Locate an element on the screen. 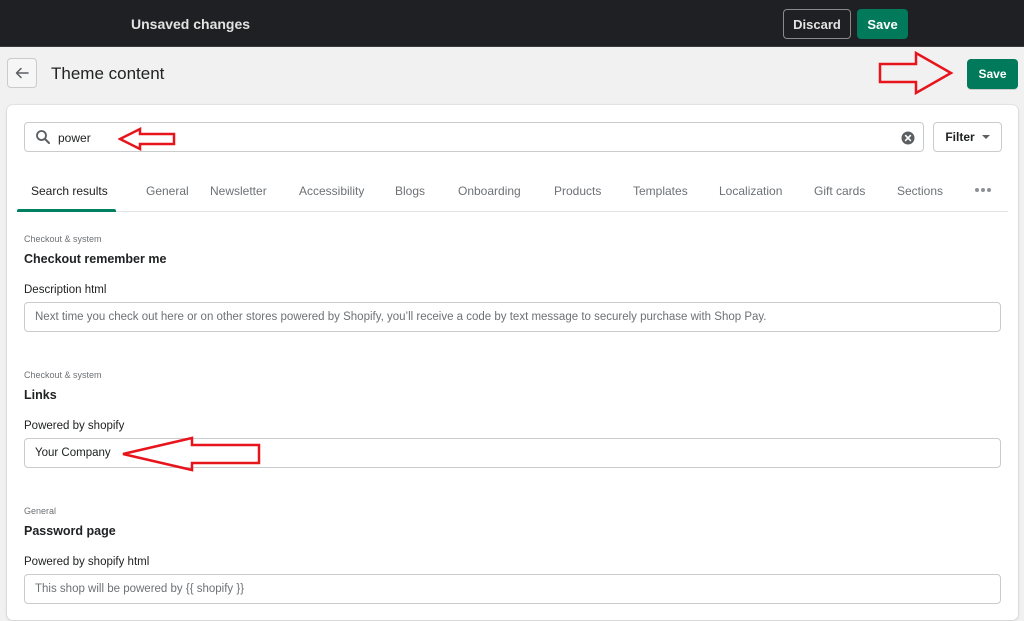  unsaved-changes-label: Unsaved changes is located at coordinates (191, 24).